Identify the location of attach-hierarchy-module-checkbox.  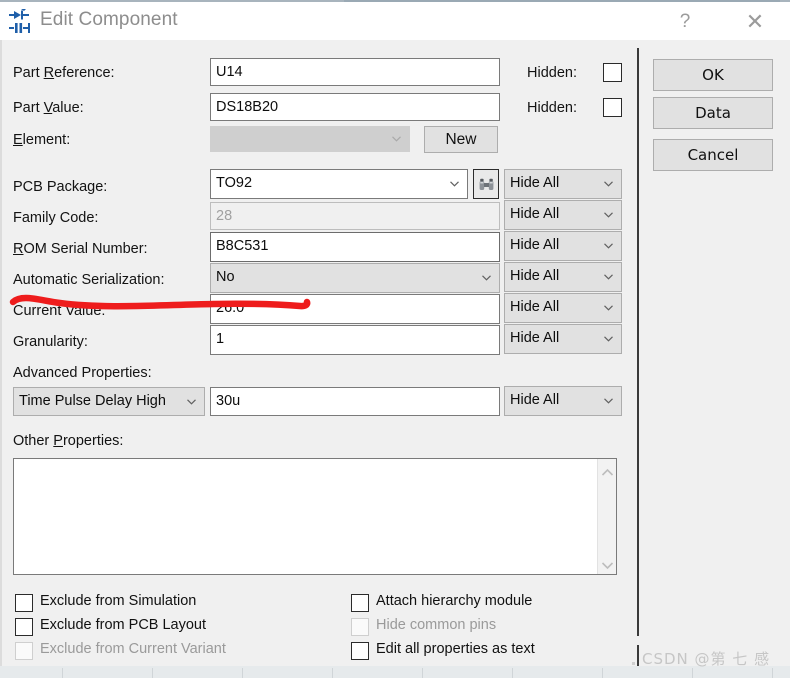
(360, 603).